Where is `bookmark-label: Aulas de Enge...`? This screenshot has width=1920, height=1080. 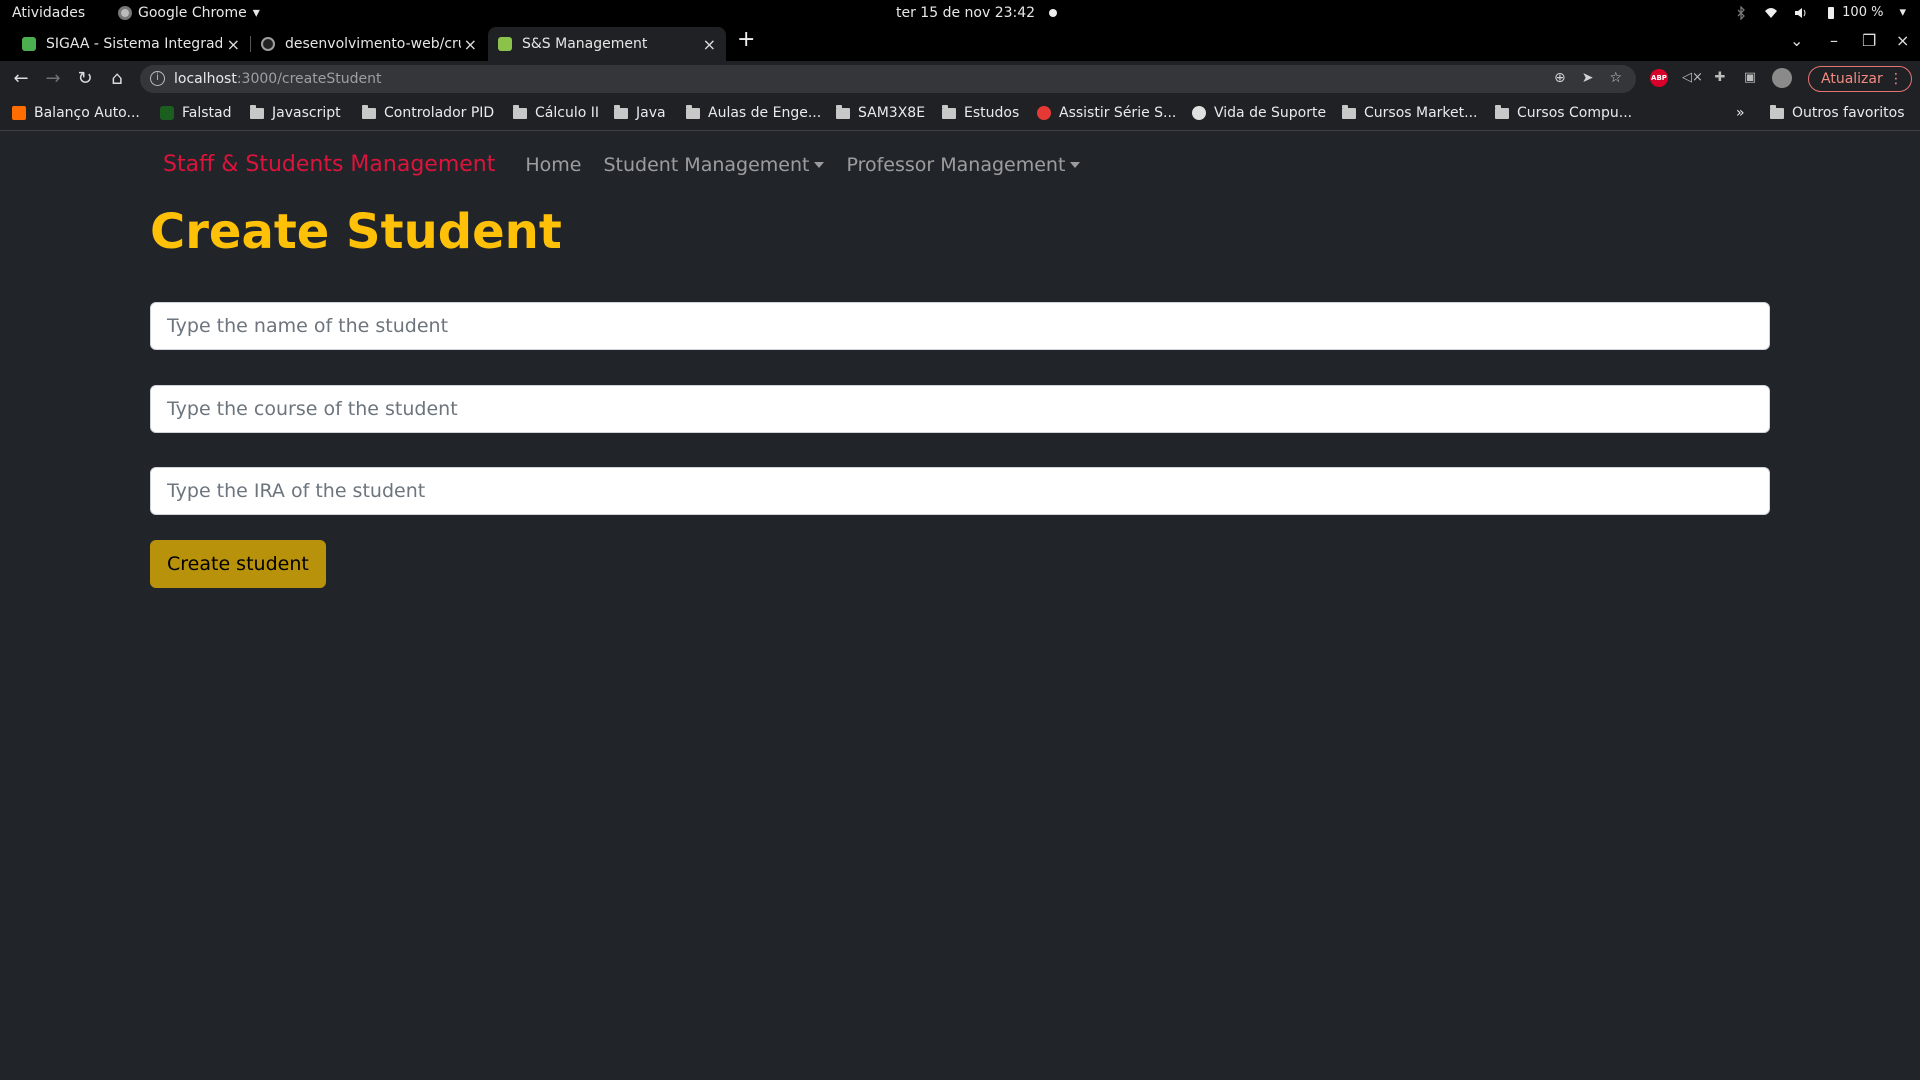
bookmark-label: Aulas de Enge... is located at coordinates (765, 113).